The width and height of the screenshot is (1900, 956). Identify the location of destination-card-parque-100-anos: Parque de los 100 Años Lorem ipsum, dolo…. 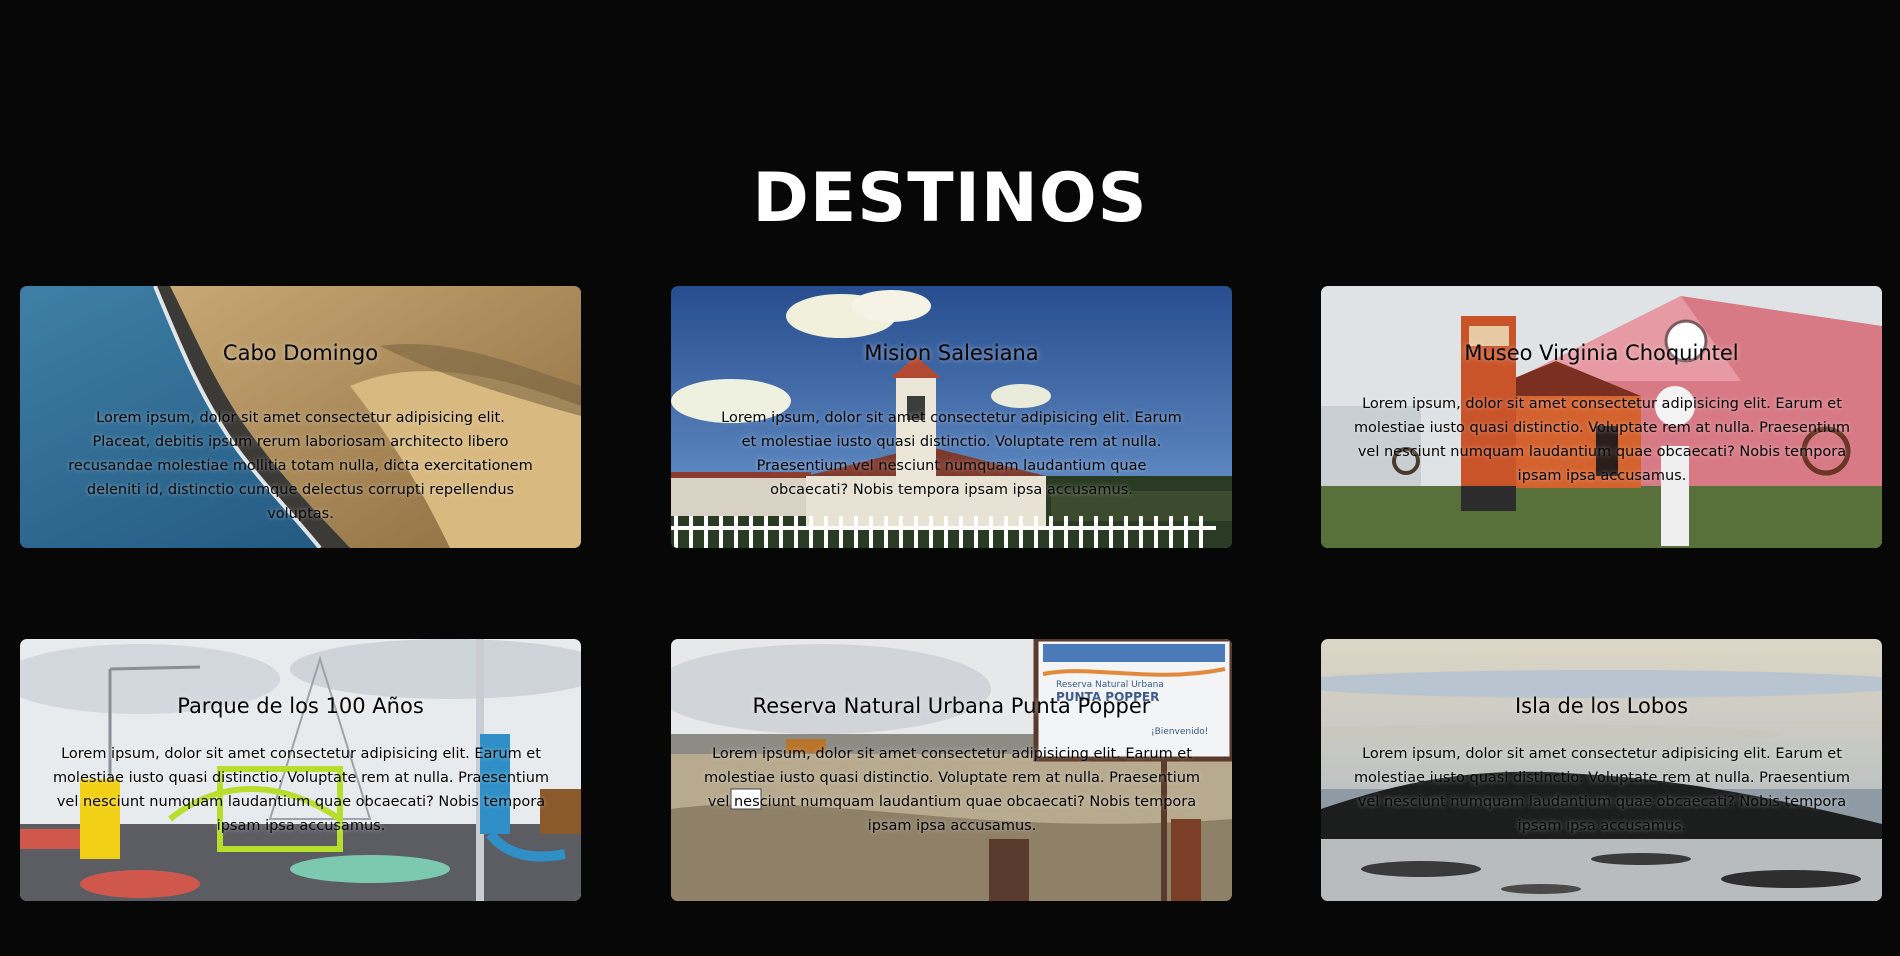
(300, 770).